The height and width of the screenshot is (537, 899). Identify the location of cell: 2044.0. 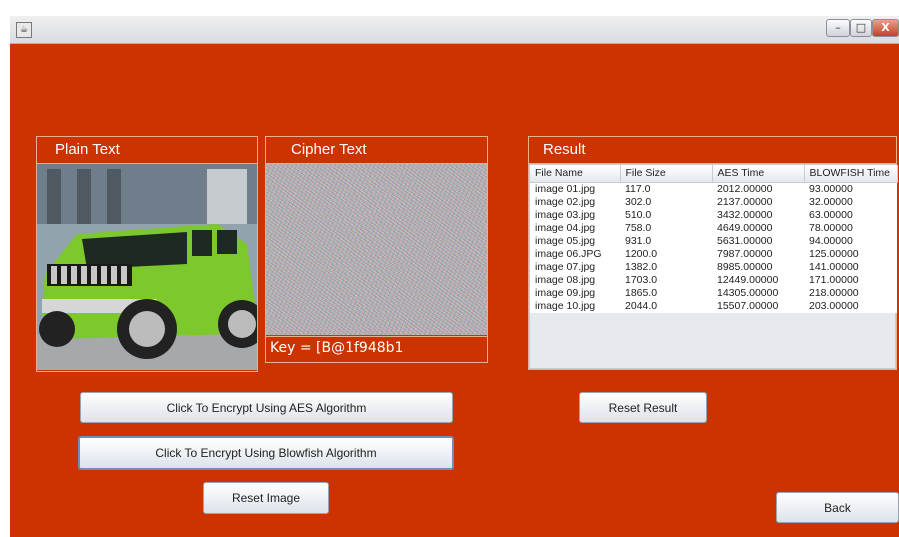
(666, 306).